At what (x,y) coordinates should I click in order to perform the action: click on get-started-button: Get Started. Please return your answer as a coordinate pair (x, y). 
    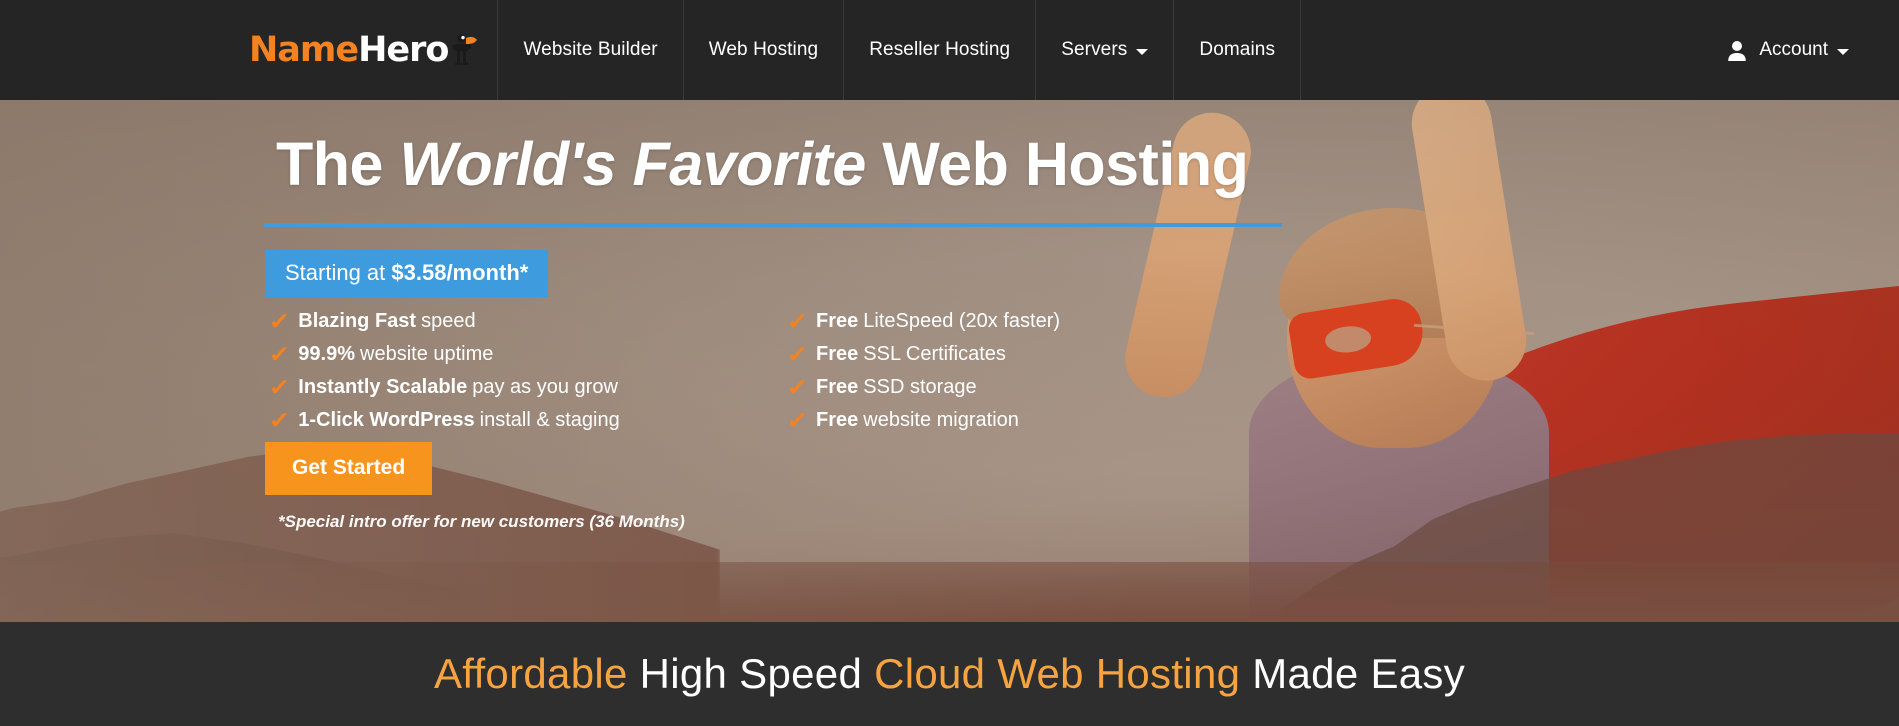
    Looking at the image, I should click on (349, 468).